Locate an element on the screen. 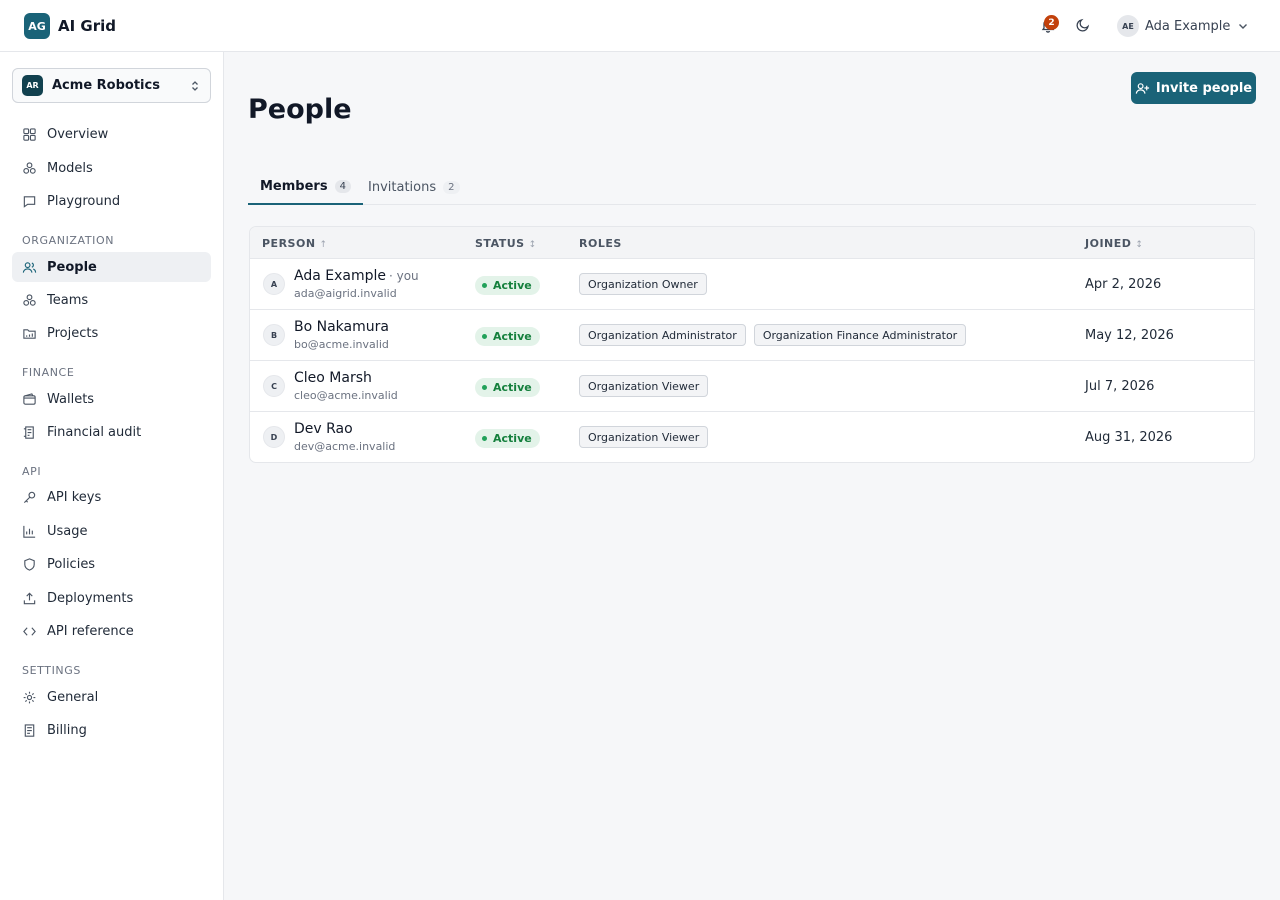  sidebar-item-wallets: Wallets is located at coordinates (111, 399).